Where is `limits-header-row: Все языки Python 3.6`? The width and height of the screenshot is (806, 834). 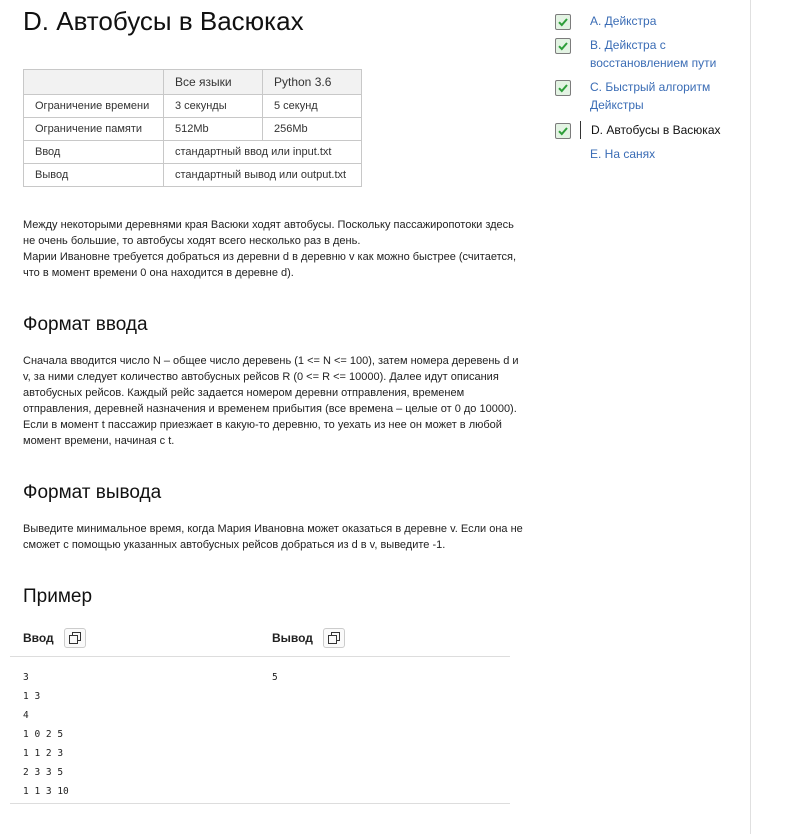
limits-header-row: Все языки Python 3.6 is located at coordinates (192, 82).